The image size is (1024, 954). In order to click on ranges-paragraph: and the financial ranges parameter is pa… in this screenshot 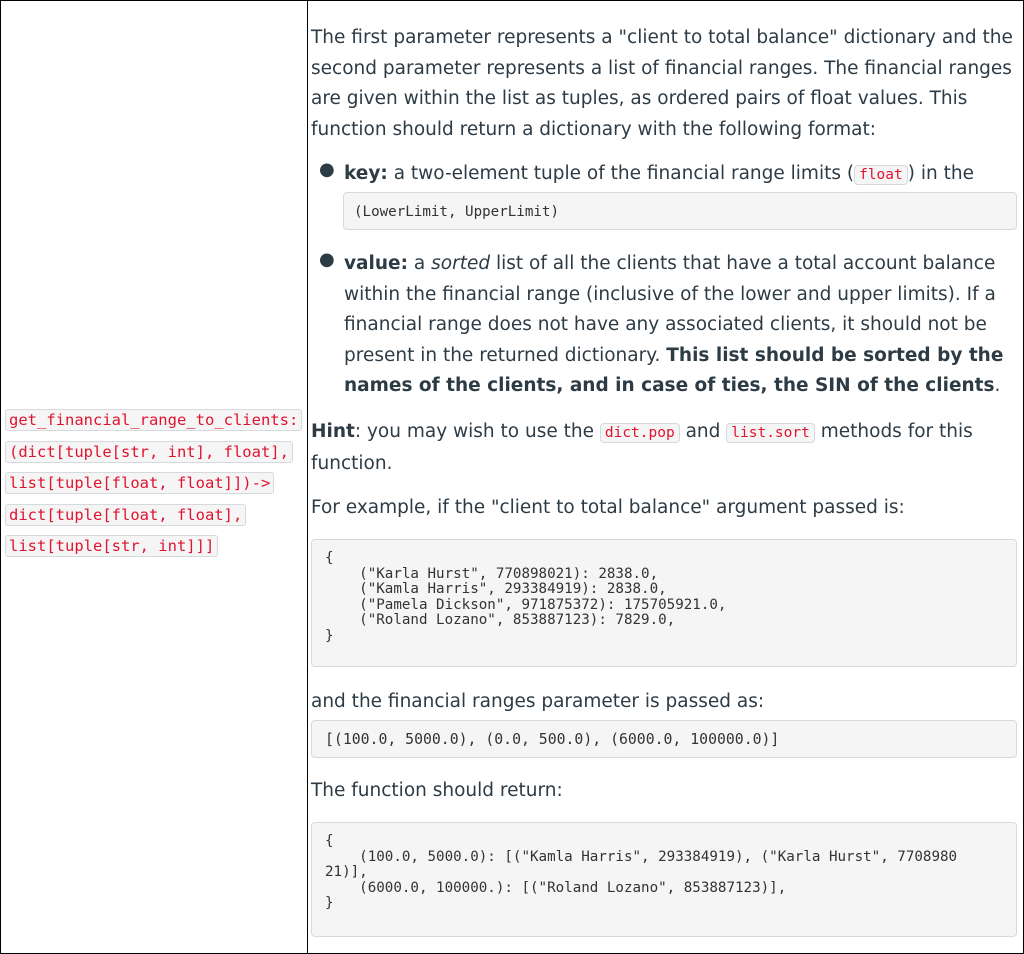, I will do `click(538, 701)`.